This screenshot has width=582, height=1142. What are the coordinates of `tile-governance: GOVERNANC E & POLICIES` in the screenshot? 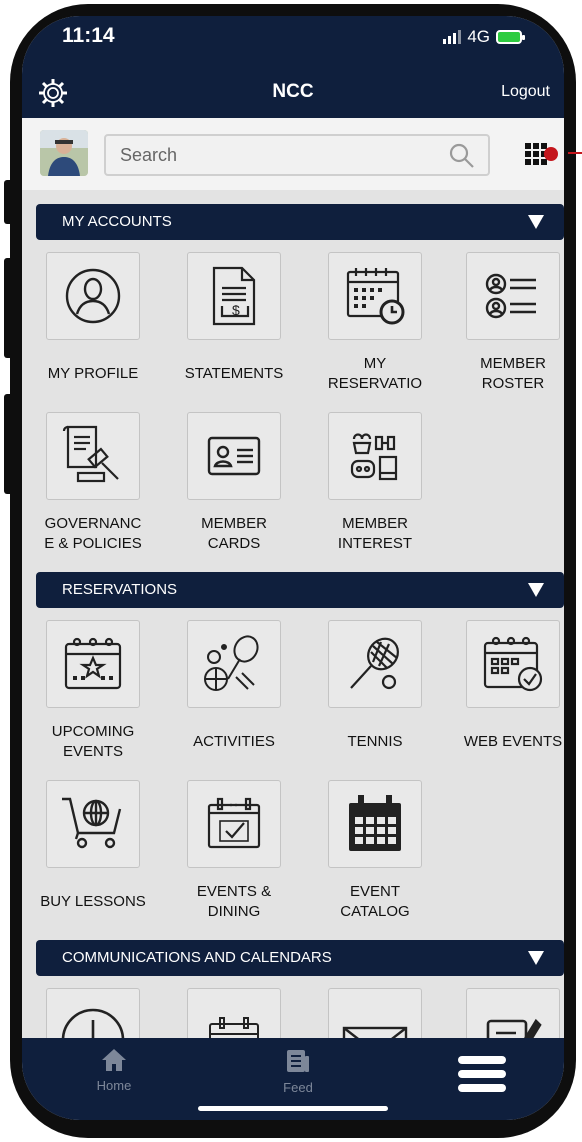 It's located at (93, 483).